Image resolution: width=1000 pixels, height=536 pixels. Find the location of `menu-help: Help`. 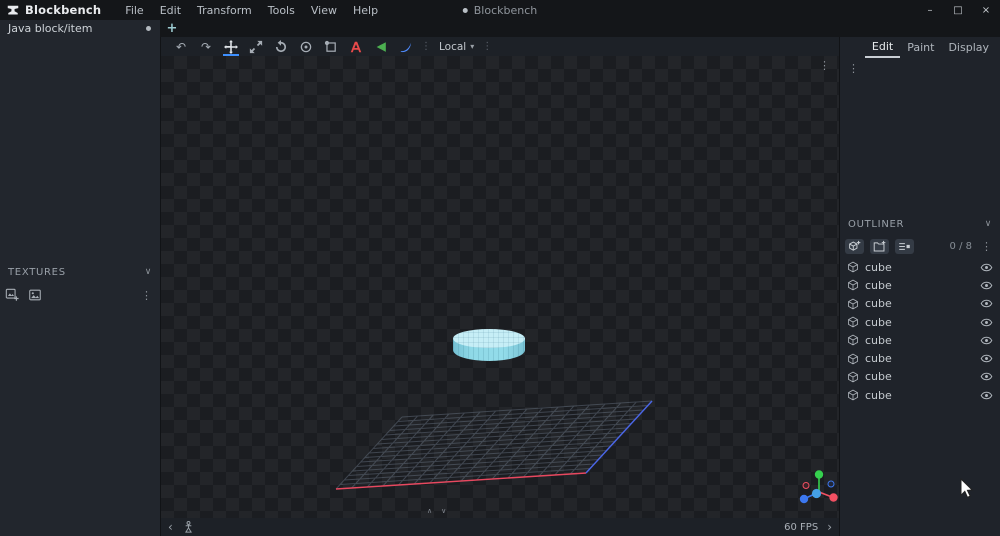

menu-help: Help is located at coordinates (365, 10).